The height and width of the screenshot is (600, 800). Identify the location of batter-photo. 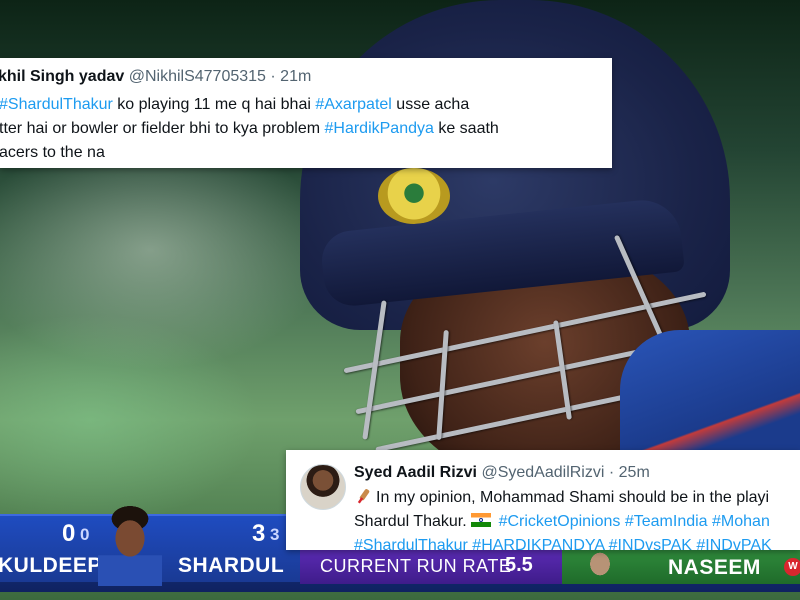
(130, 545).